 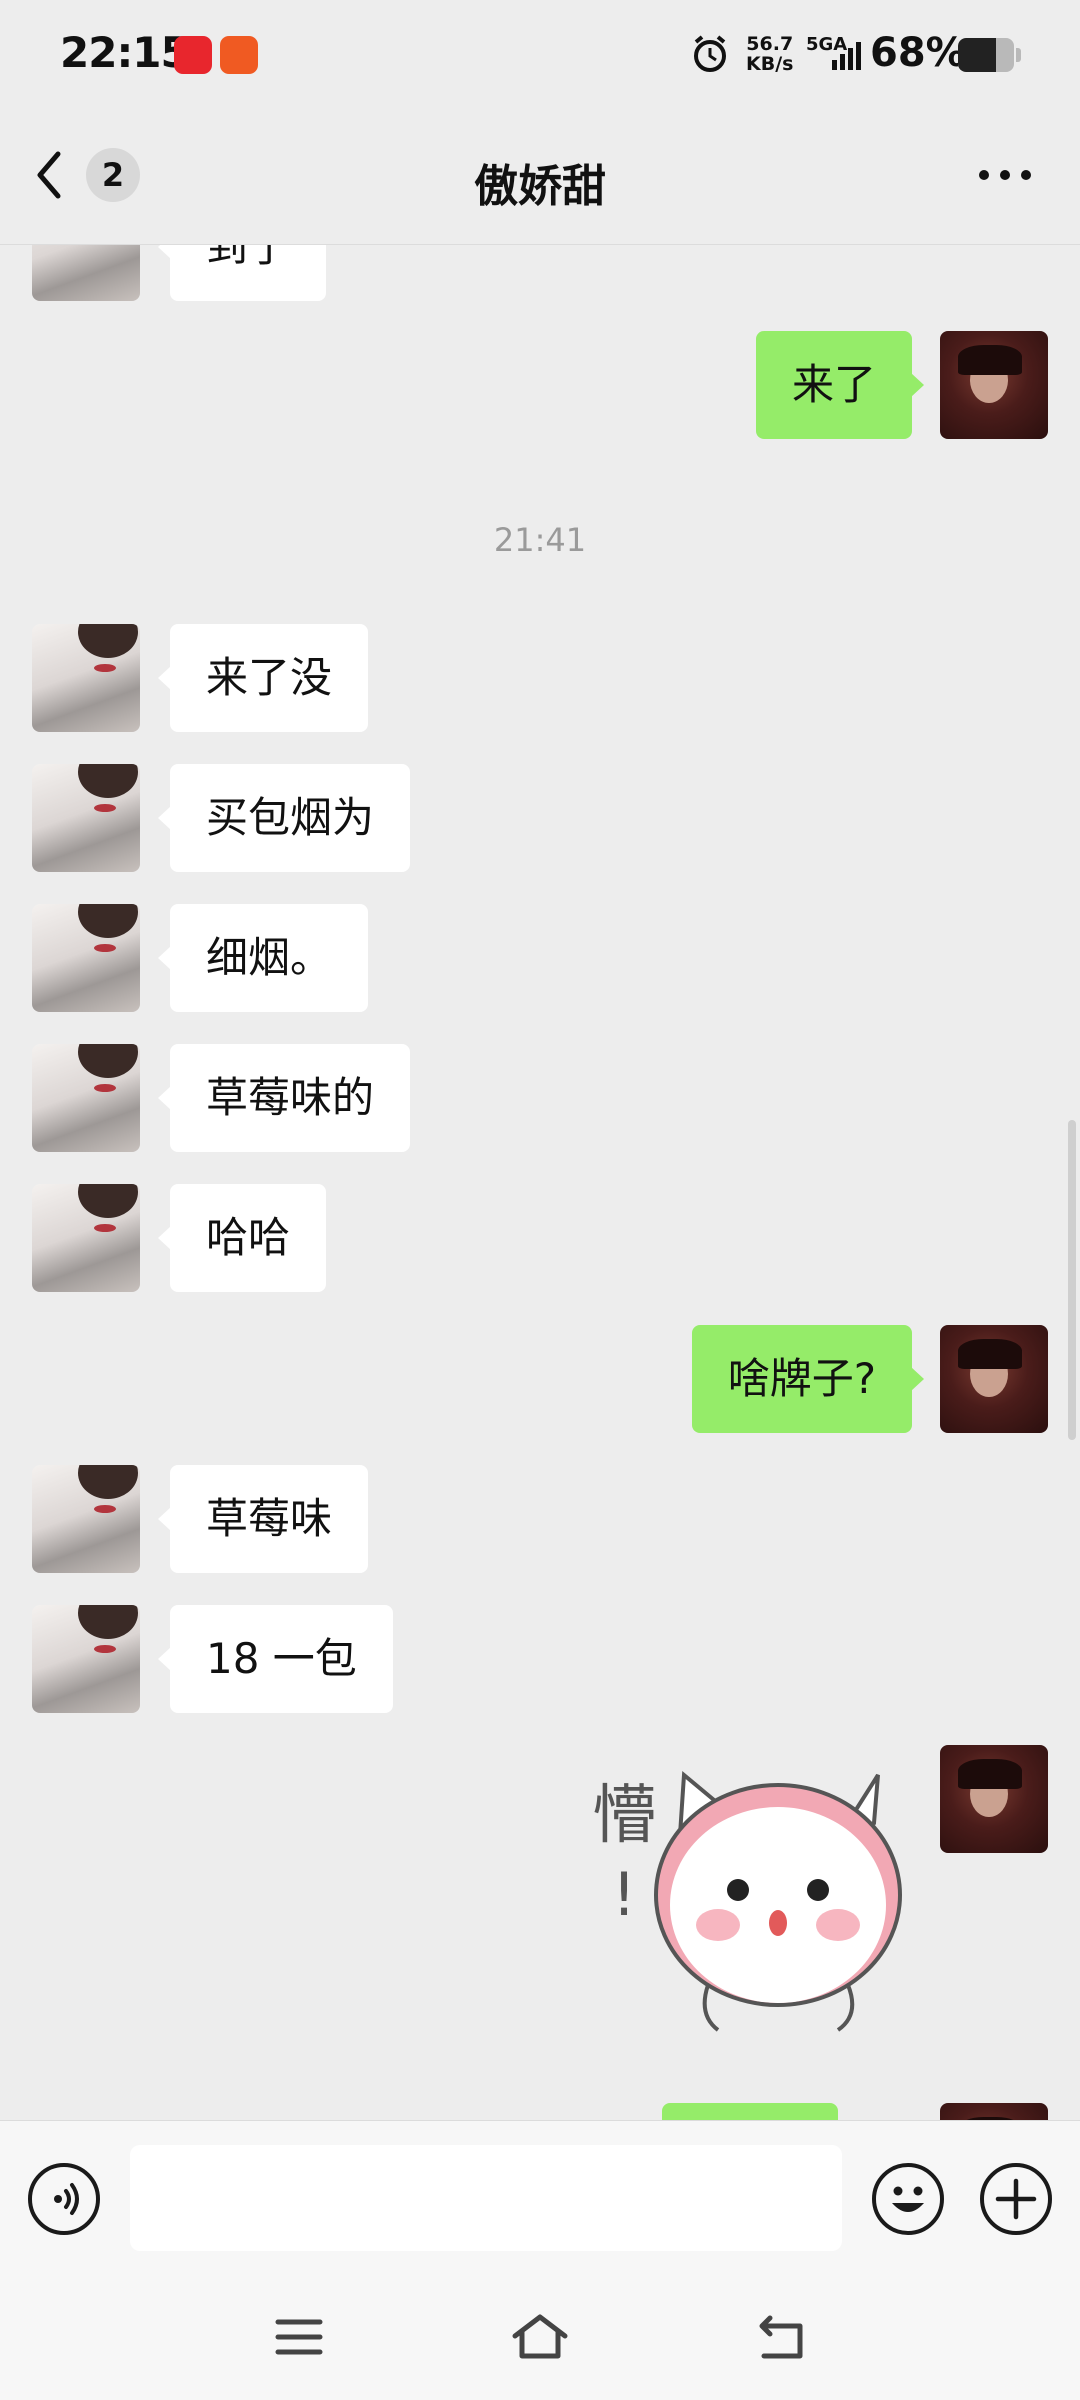 I want to click on back-nav-icon, so click(x=781, y=2337).